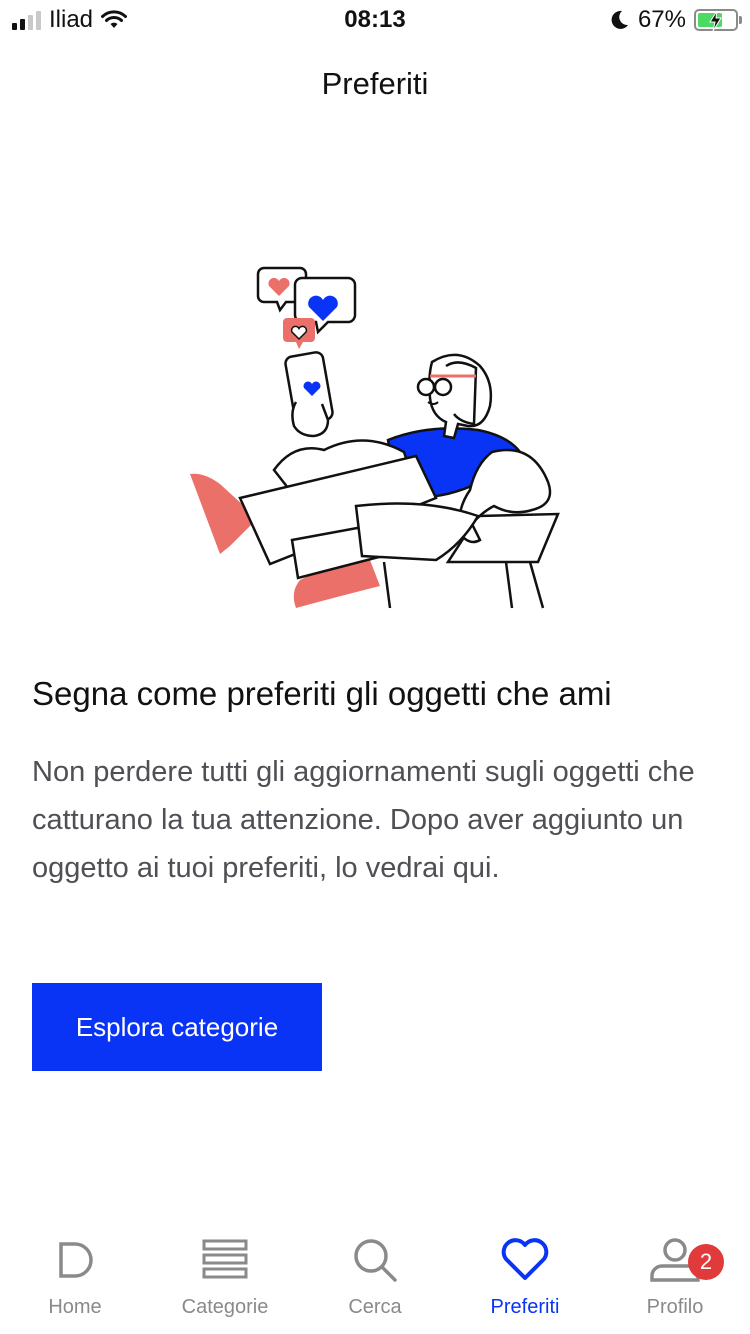 This screenshot has height=1334, width=750. What do you see at coordinates (375, 437) in the screenshot?
I see `empty-state-illustration` at bounding box center [375, 437].